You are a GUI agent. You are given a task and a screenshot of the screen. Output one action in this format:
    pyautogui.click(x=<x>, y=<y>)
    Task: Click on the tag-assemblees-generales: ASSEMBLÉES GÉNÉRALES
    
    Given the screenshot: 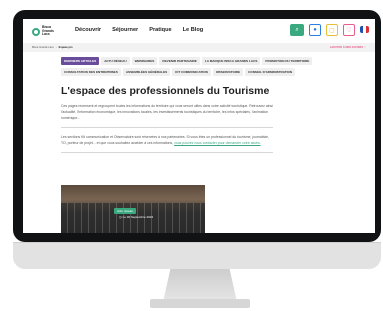 What is the action you would take?
    pyautogui.click(x=146, y=72)
    